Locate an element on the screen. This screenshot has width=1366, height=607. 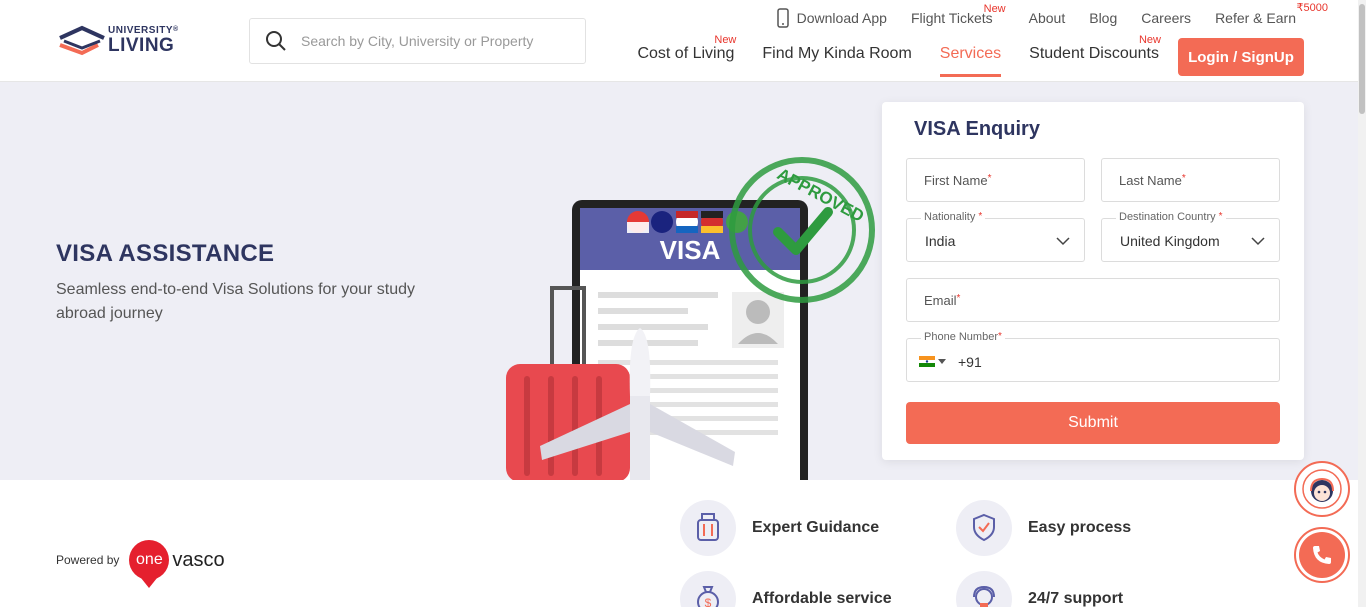
powered-by: Powered by one vasco is located at coordinates (140, 564).